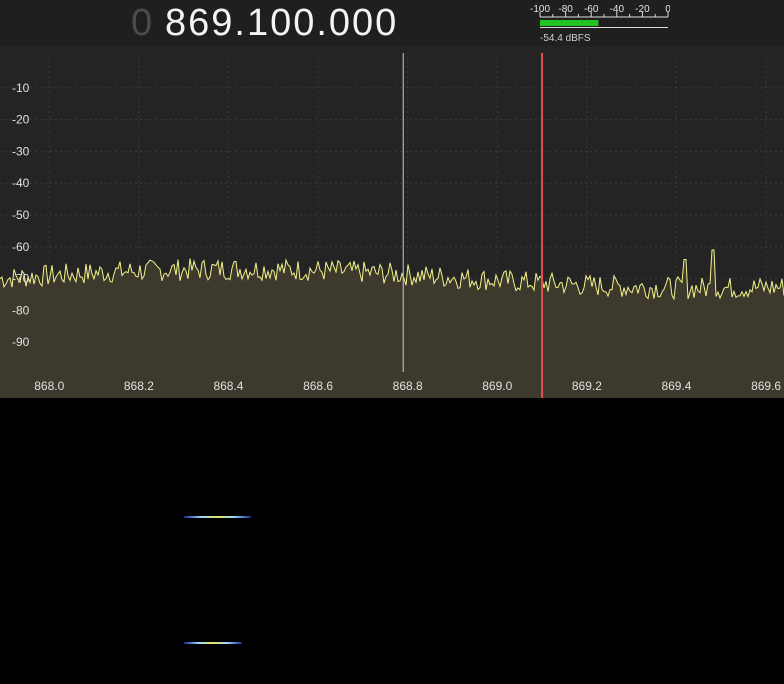 This screenshot has height=684, width=784. Describe the element at coordinates (139, 386) in the screenshot. I see `x-tick-label: 868.2` at that location.